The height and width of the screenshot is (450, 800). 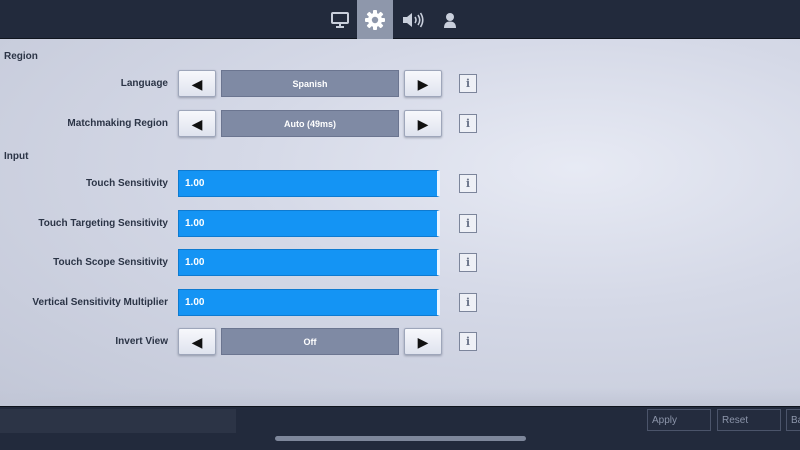 What do you see at coordinates (400, 397) in the screenshot?
I see `panel-scroll-fade` at bounding box center [400, 397].